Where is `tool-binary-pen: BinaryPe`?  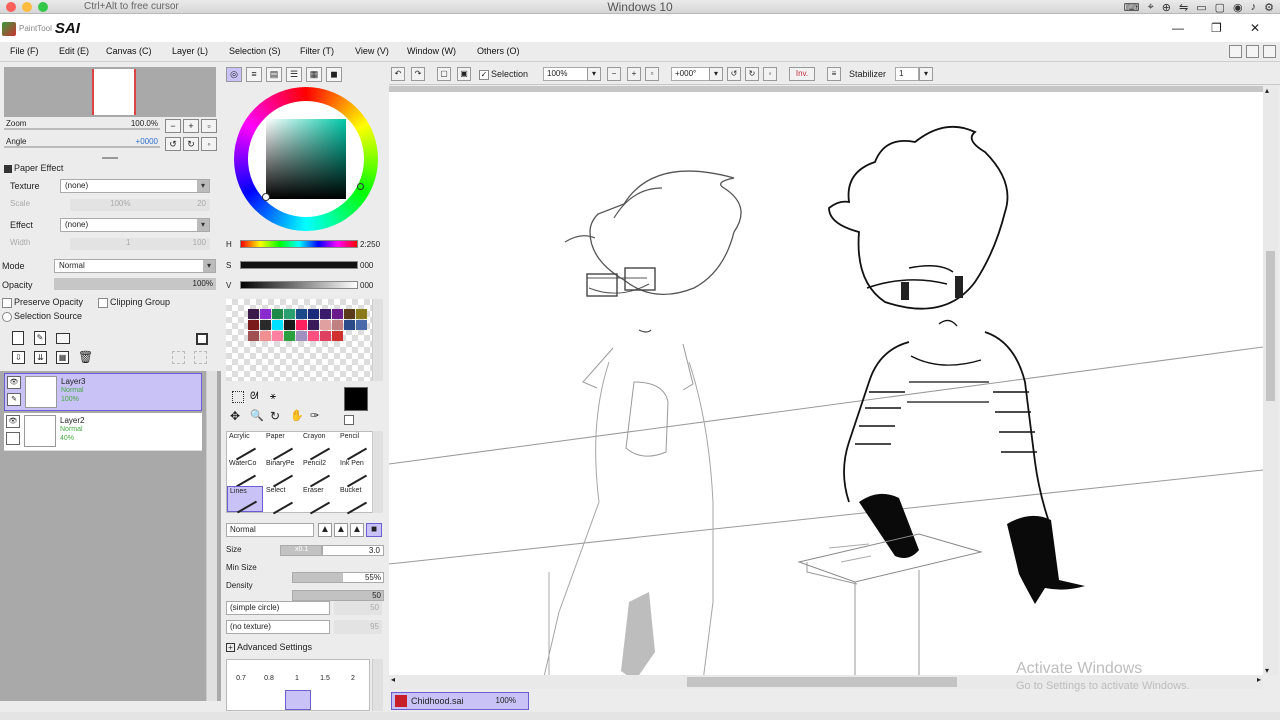 tool-binary-pen: BinaryPe is located at coordinates (282, 473).